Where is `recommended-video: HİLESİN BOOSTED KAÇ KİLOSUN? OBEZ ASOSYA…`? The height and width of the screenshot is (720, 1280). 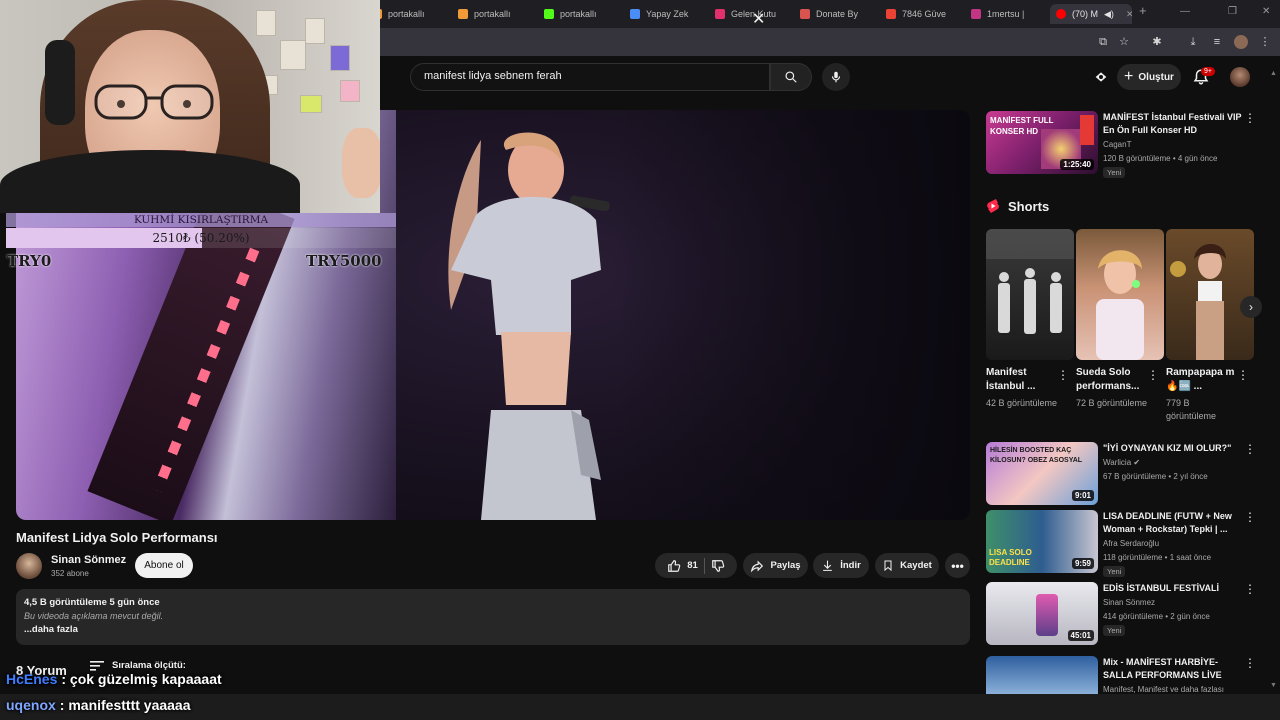
recommended-video: HİLESİN BOOSTED KAÇ KİLOSUN? OBEZ ASOSYA… is located at coordinates (1128, 473).